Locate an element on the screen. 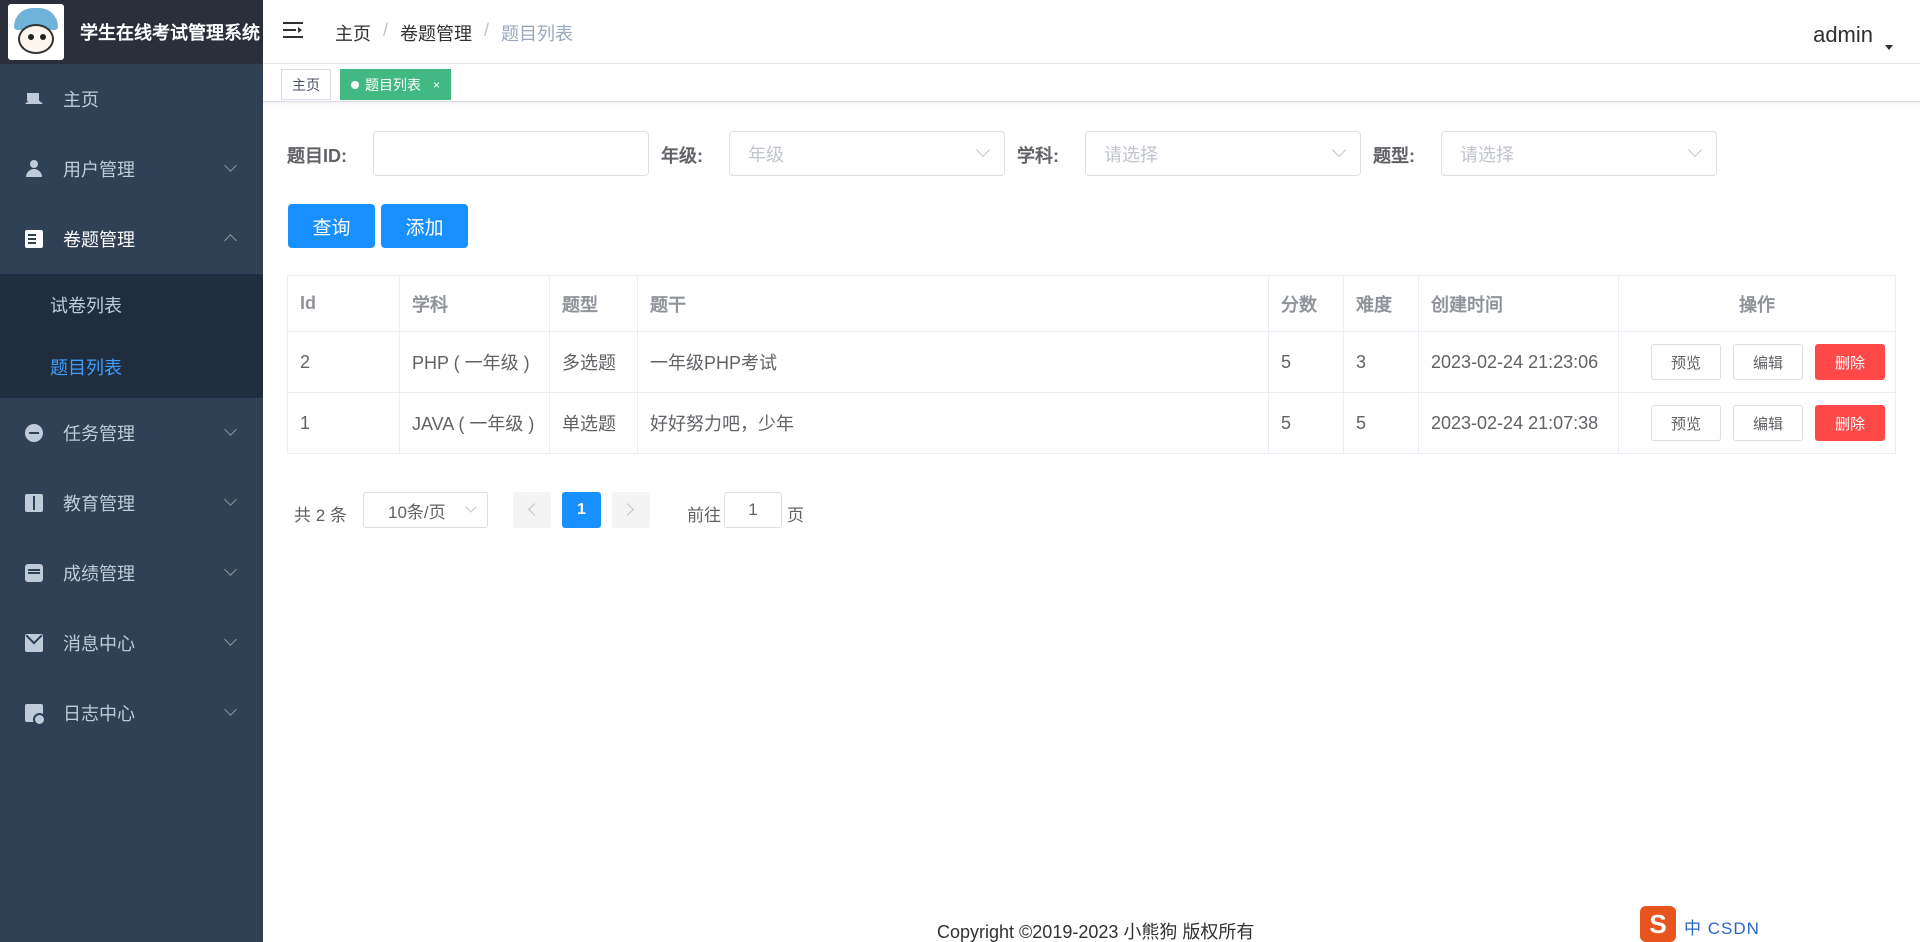  sidebar-item-tasks: 任务管理 is located at coordinates (131, 433).